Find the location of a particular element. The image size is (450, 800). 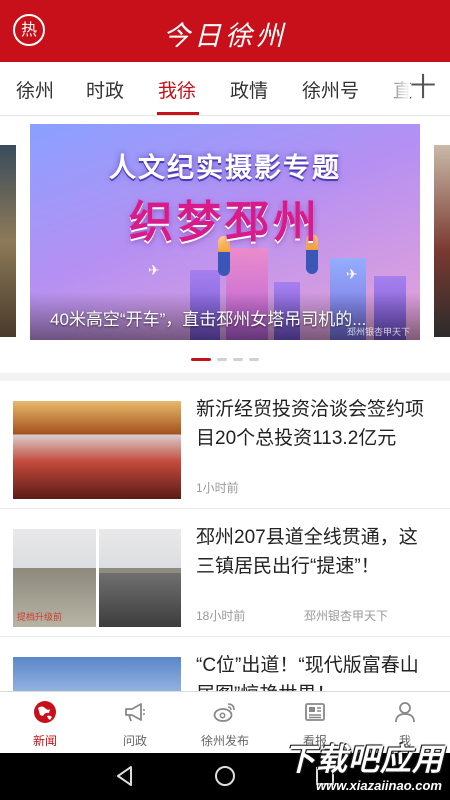

next-slide-peek is located at coordinates (442, 241).